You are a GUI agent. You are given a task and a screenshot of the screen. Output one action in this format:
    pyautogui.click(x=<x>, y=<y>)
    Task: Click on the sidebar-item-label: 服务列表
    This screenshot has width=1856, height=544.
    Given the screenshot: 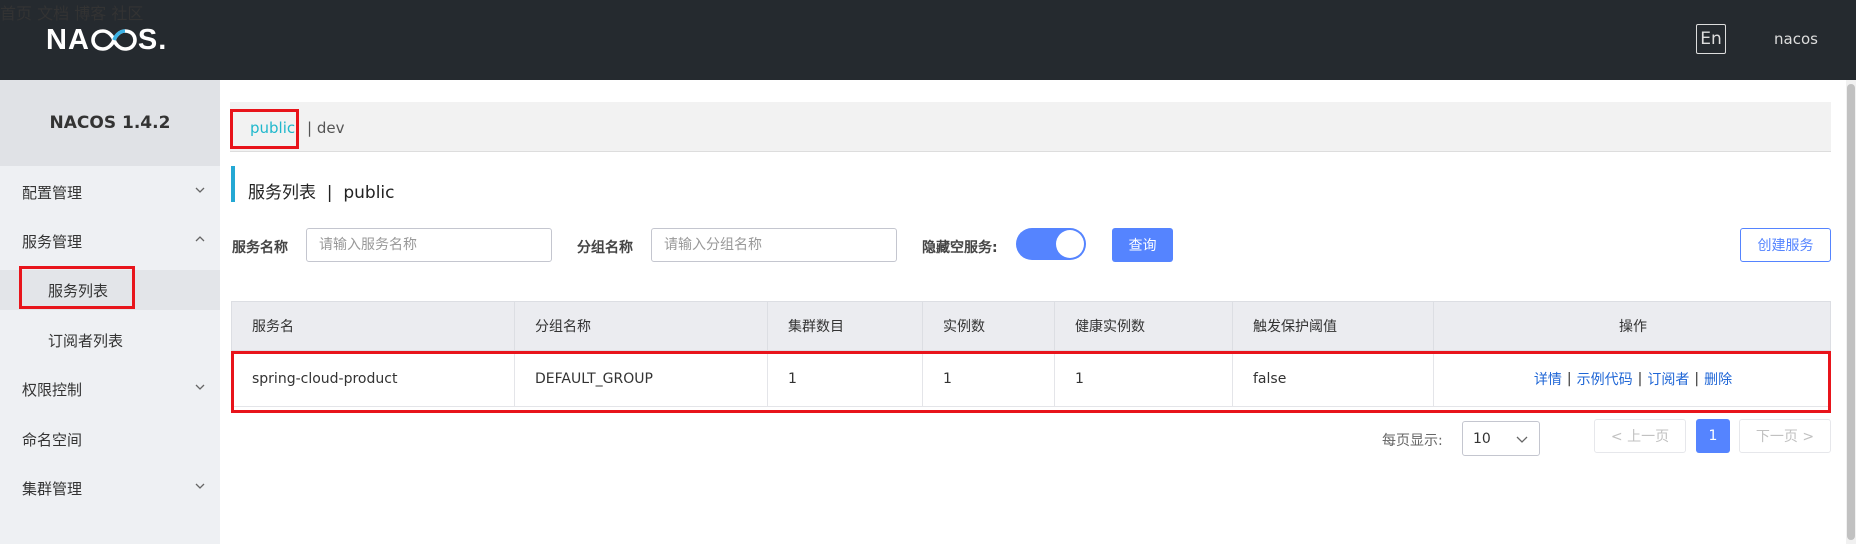 What is the action you would take?
    pyautogui.click(x=78, y=290)
    